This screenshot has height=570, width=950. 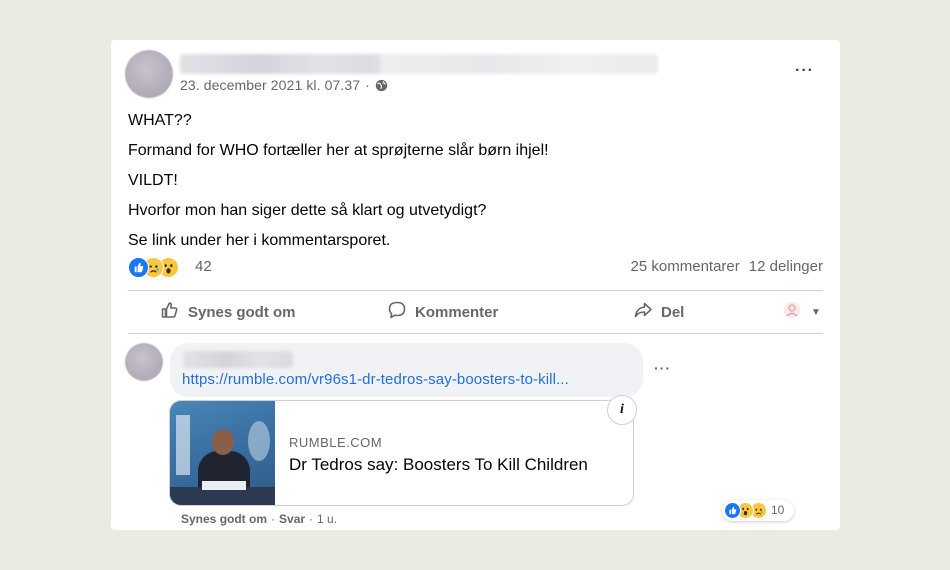 I want to click on comment-time: 1 u., so click(x=327, y=519).